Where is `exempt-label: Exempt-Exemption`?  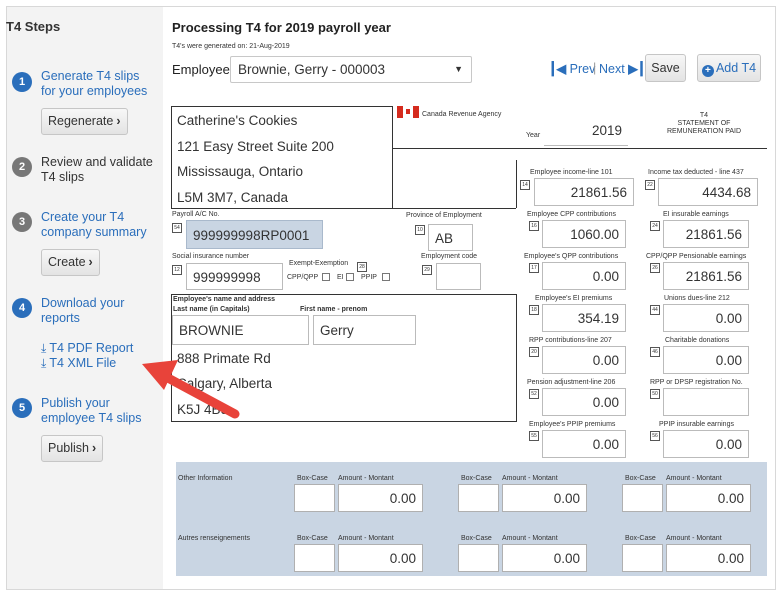 exempt-label: Exempt-Exemption is located at coordinates (319, 263).